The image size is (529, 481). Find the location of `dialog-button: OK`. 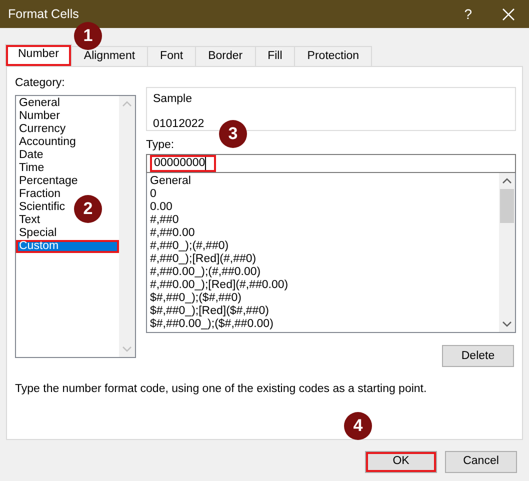

dialog-button: OK is located at coordinates (401, 462).